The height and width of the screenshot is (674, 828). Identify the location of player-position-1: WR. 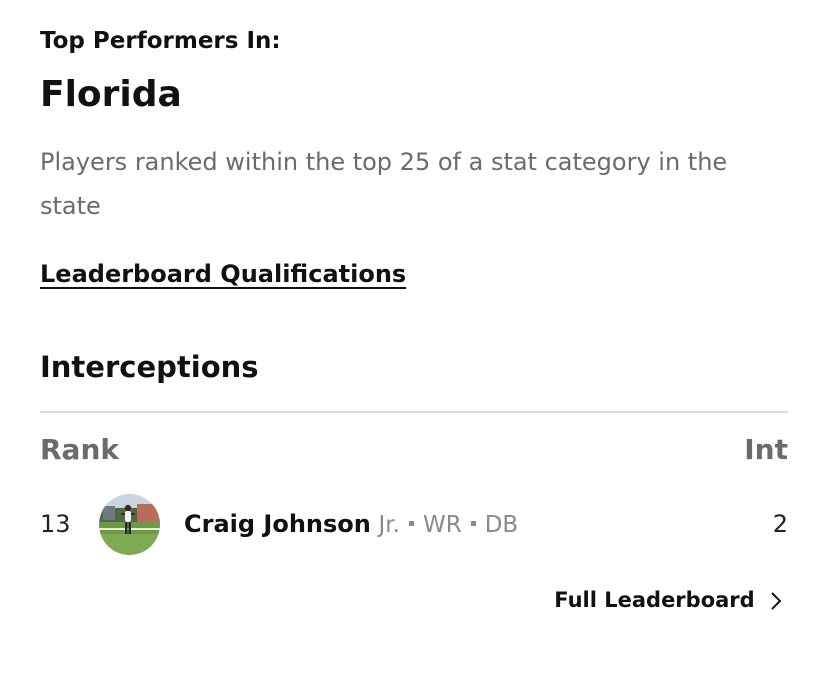
(442, 525).